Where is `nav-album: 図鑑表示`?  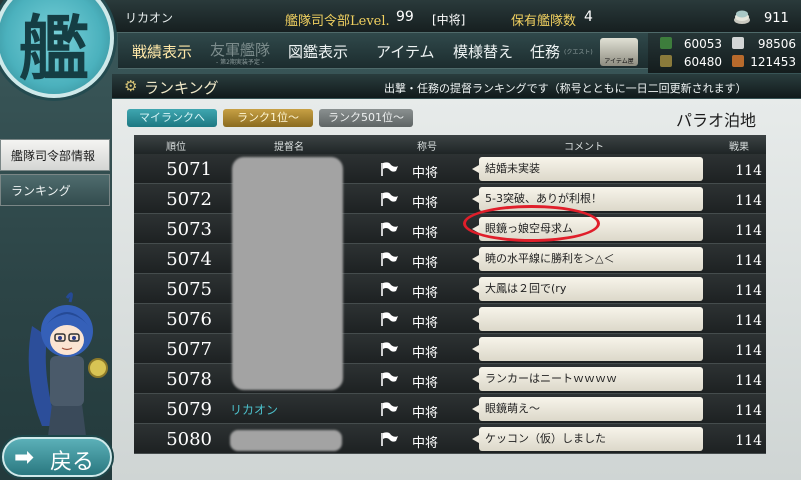
nav-album: 図鑑表示 is located at coordinates (318, 52).